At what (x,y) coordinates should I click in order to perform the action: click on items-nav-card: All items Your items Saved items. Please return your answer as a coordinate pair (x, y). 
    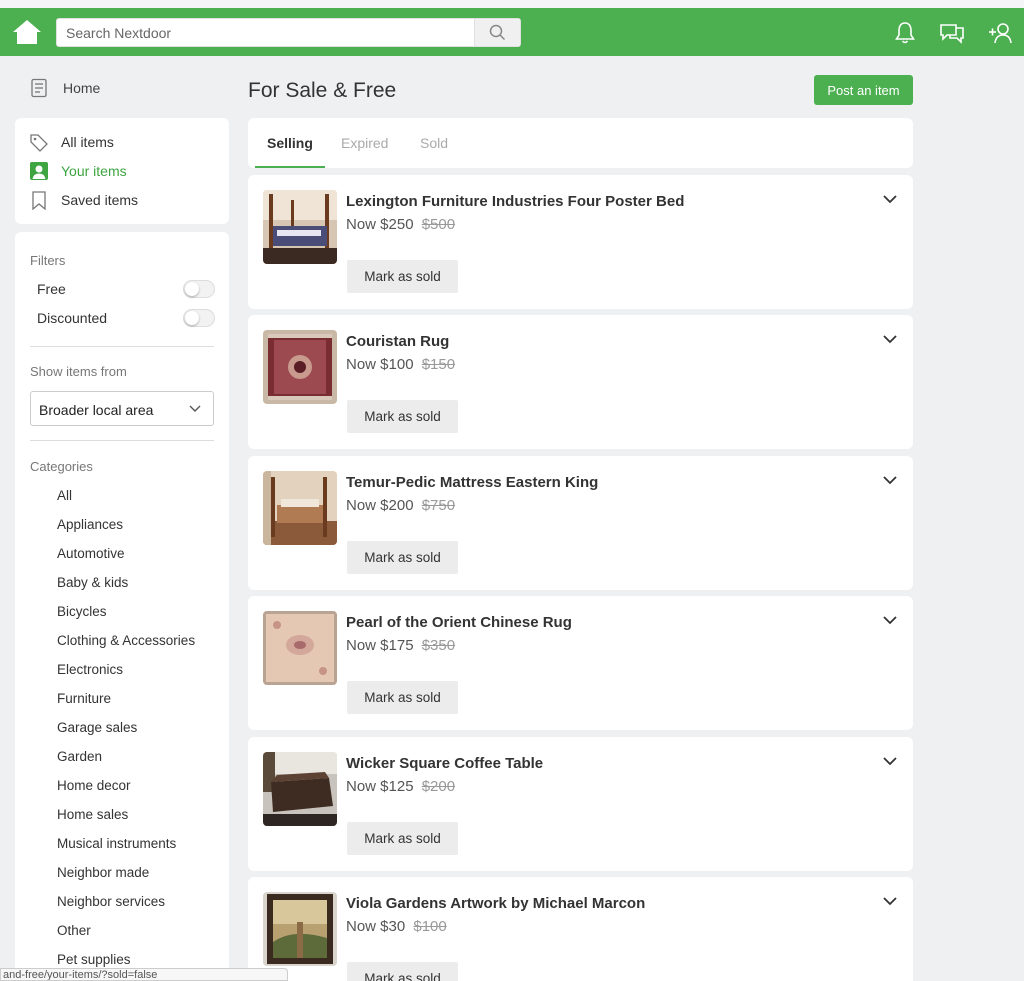
    Looking at the image, I should click on (122, 171).